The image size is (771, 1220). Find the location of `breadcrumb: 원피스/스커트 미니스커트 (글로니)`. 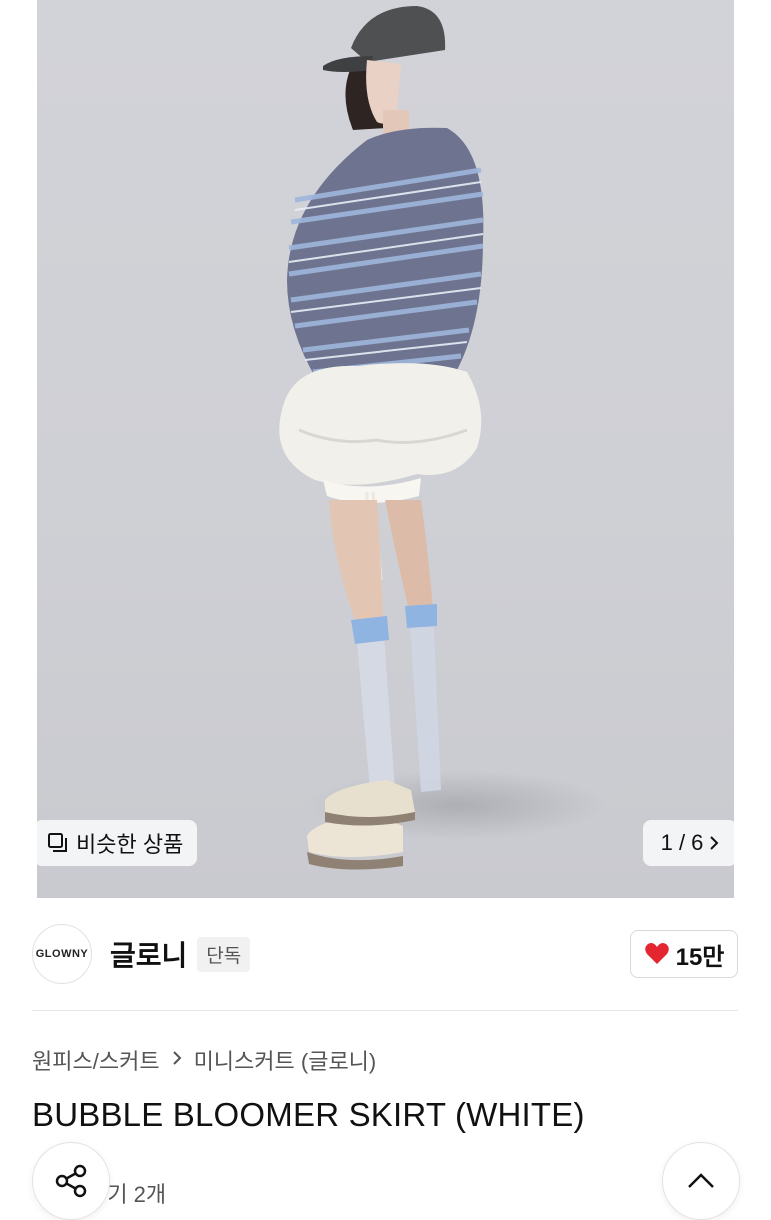

breadcrumb: 원피스/스커트 미니스커트 (글로니) is located at coordinates (204, 1060).